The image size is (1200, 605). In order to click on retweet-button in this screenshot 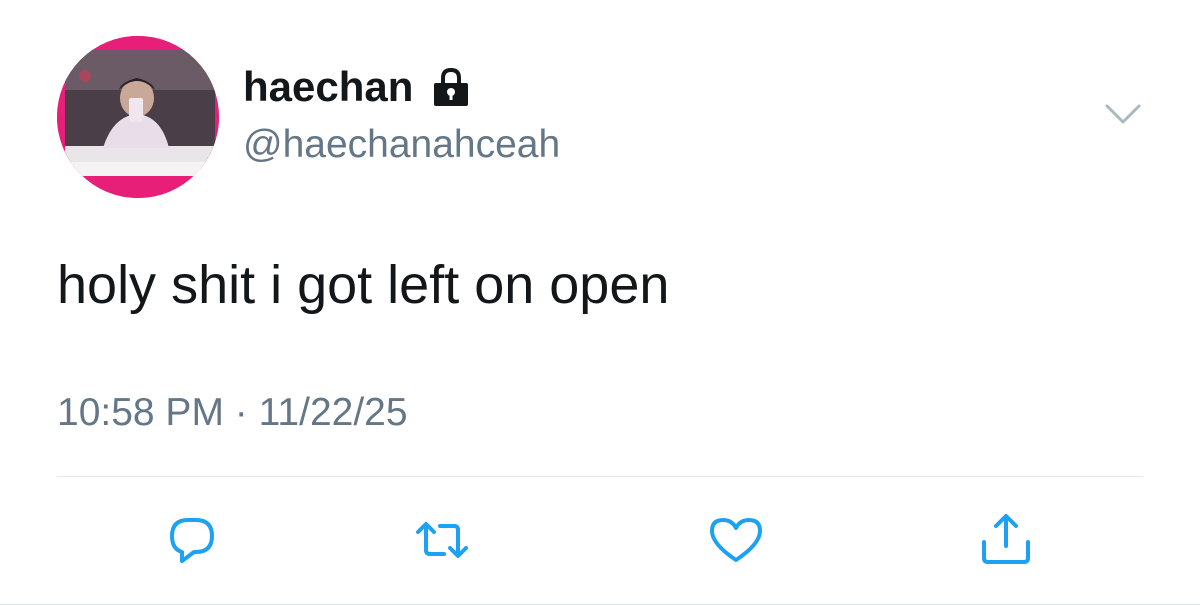, I will do `click(442, 540)`.